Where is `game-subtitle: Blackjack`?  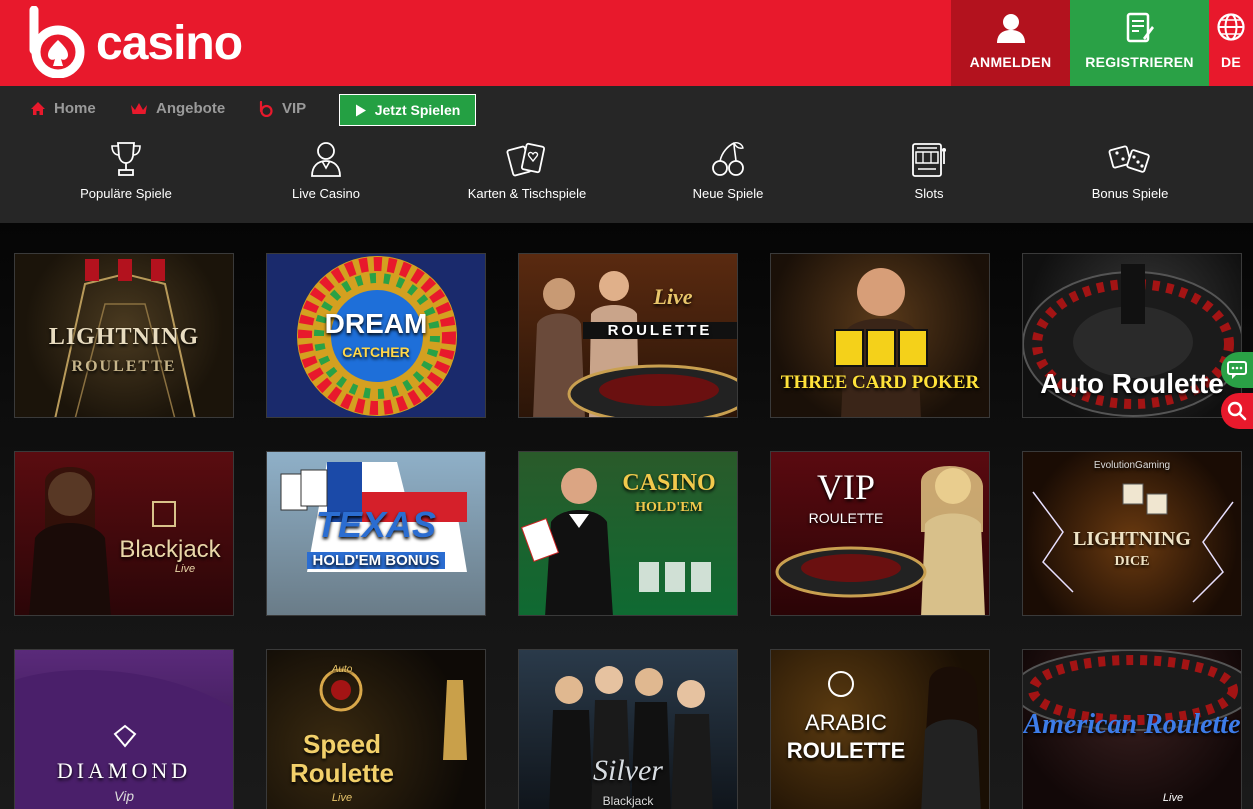
game-subtitle: Blackjack is located at coordinates (628, 801).